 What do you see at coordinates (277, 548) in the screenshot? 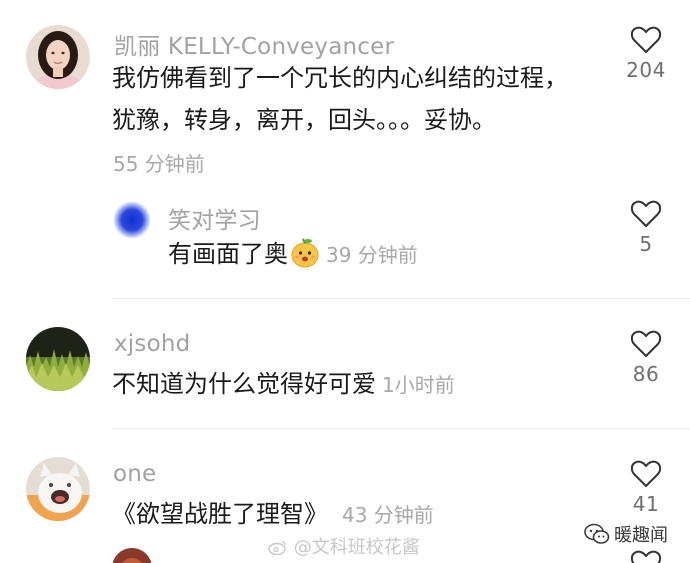
I see `weibo-icon` at bounding box center [277, 548].